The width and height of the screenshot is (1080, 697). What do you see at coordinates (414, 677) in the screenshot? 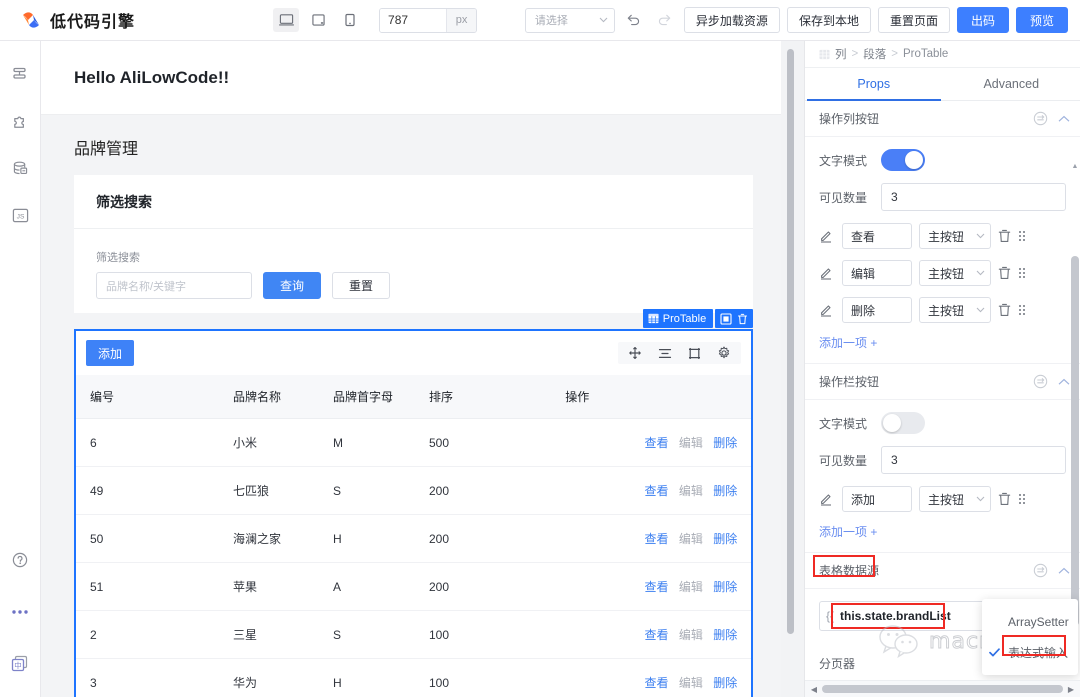
I see `table-row: 3 华为 H 100 查看 编辑 删除` at bounding box center [414, 677].